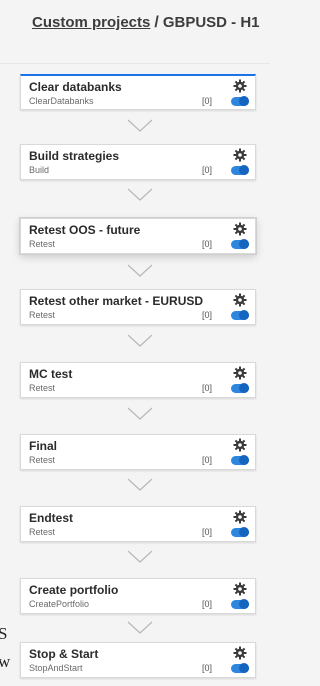 The height and width of the screenshot is (686, 320). Describe the element at coordinates (5, 661) in the screenshot. I see `clipped-text-fragment: w` at that location.